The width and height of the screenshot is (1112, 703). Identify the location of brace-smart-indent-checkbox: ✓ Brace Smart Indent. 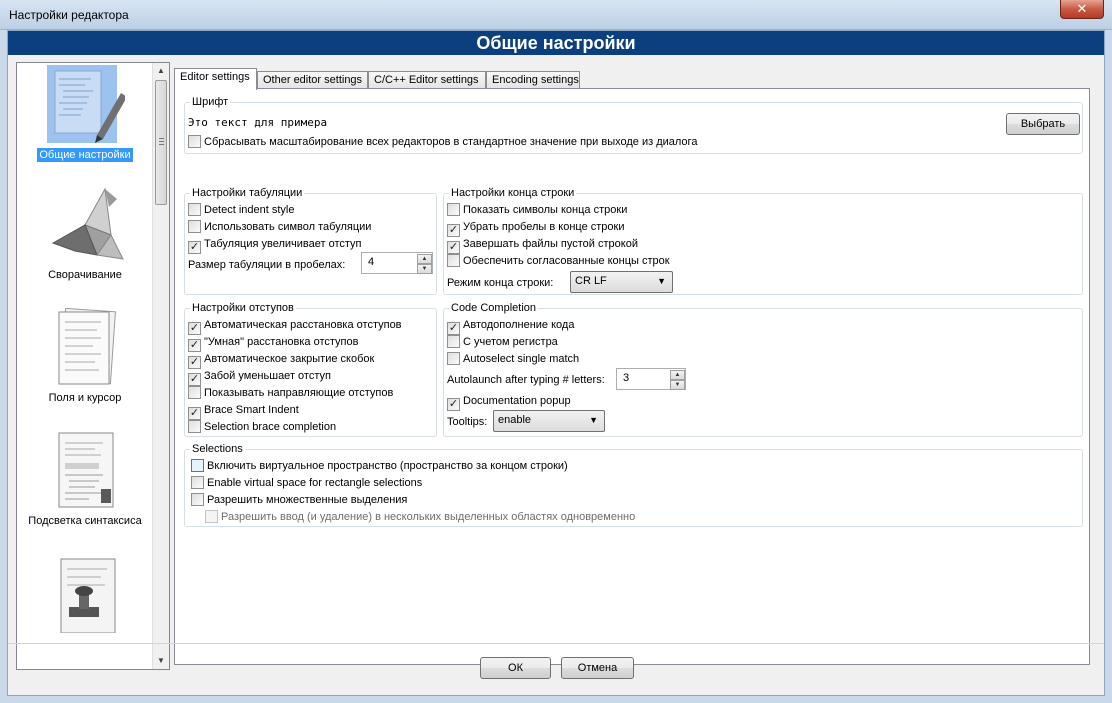
(243, 411).